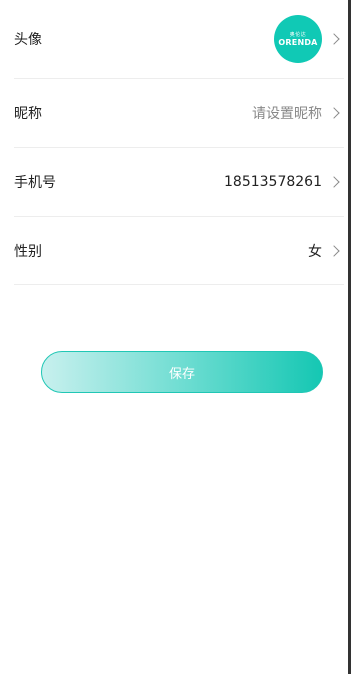 Image resolution: width=351 pixels, height=674 pixels. What do you see at coordinates (28, 114) in the screenshot?
I see `nickname-label: 昵称` at bounding box center [28, 114].